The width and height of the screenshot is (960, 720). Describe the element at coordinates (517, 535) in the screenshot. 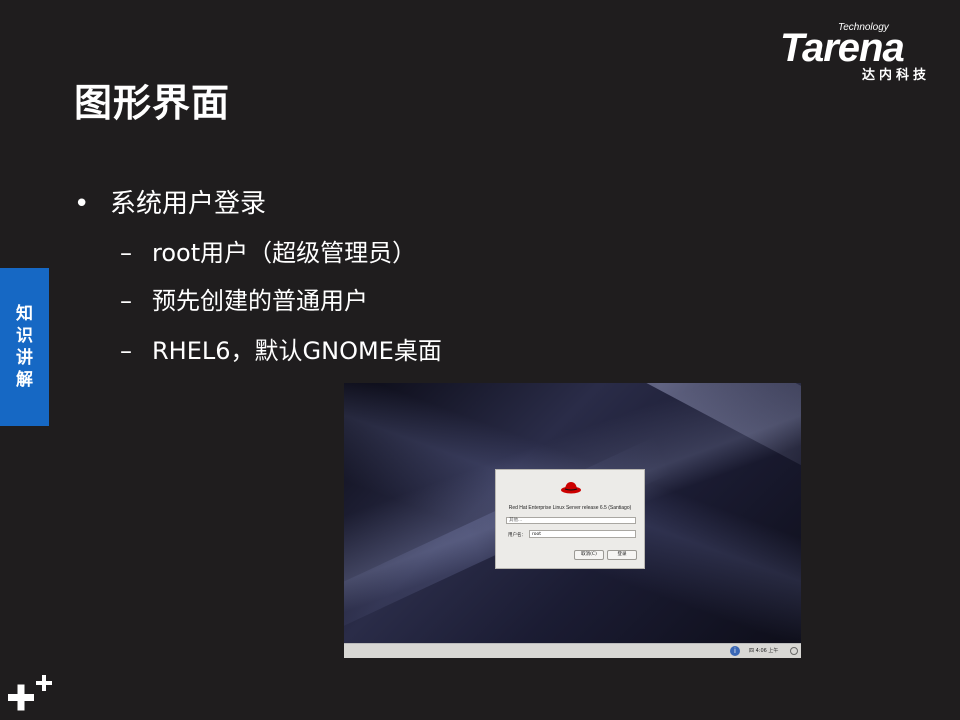

I see `username-label: 用户名：` at that location.